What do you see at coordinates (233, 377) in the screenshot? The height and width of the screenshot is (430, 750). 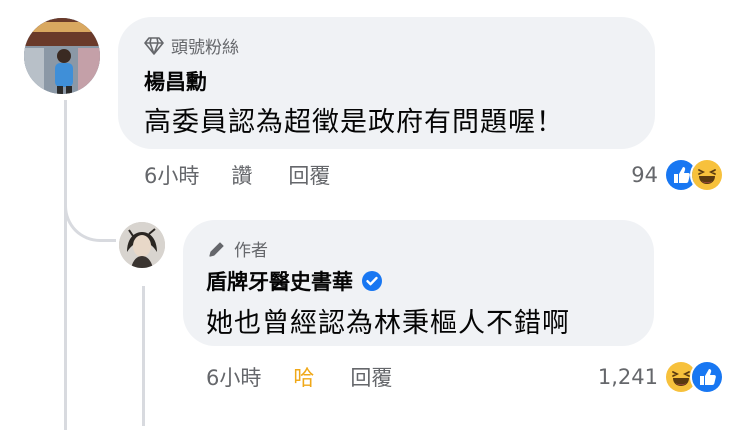 I see `reply-timestamp: 6小時` at bounding box center [233, 377].